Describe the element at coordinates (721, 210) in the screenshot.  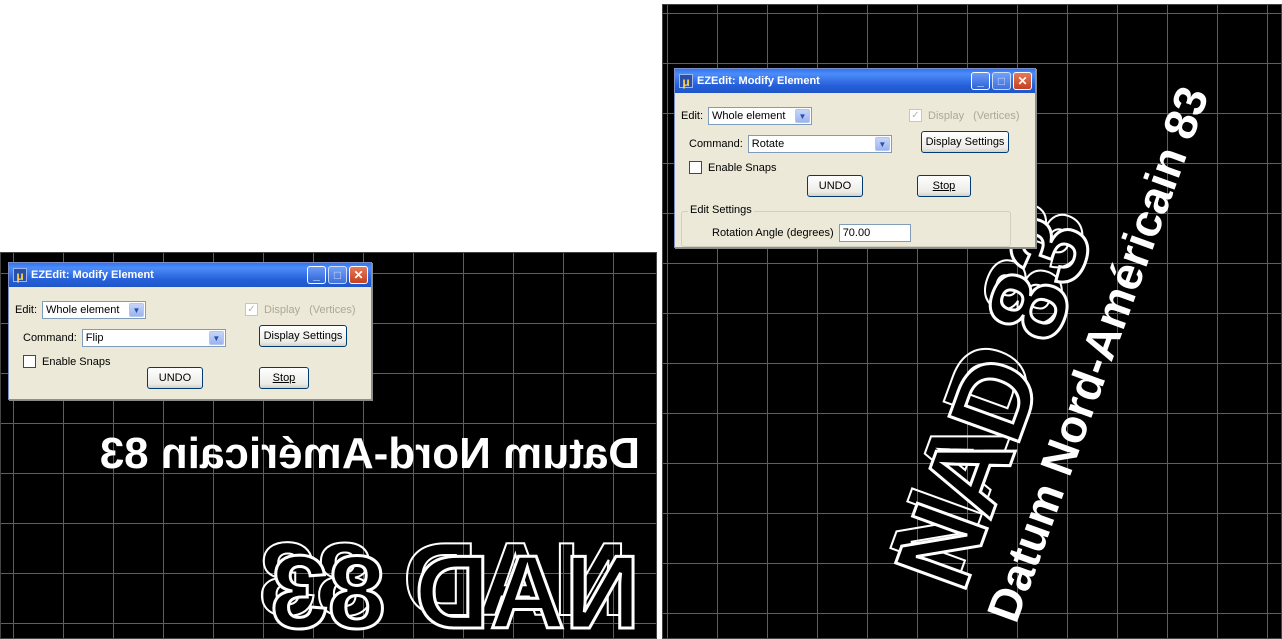
I see `edit-settings-legend: Edit Settings` at that location.